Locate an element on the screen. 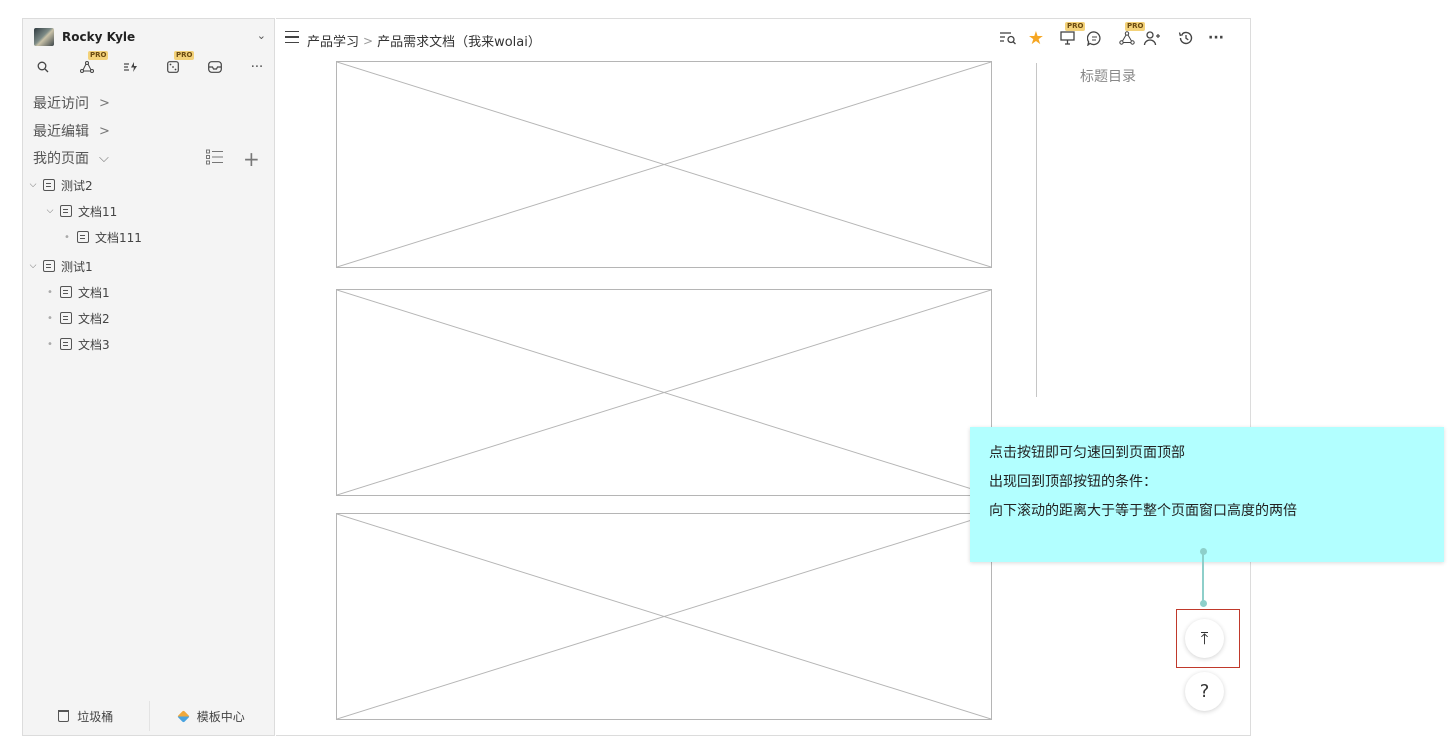  my-pages-label: 我的页面 is located at coordinates (61, 159).